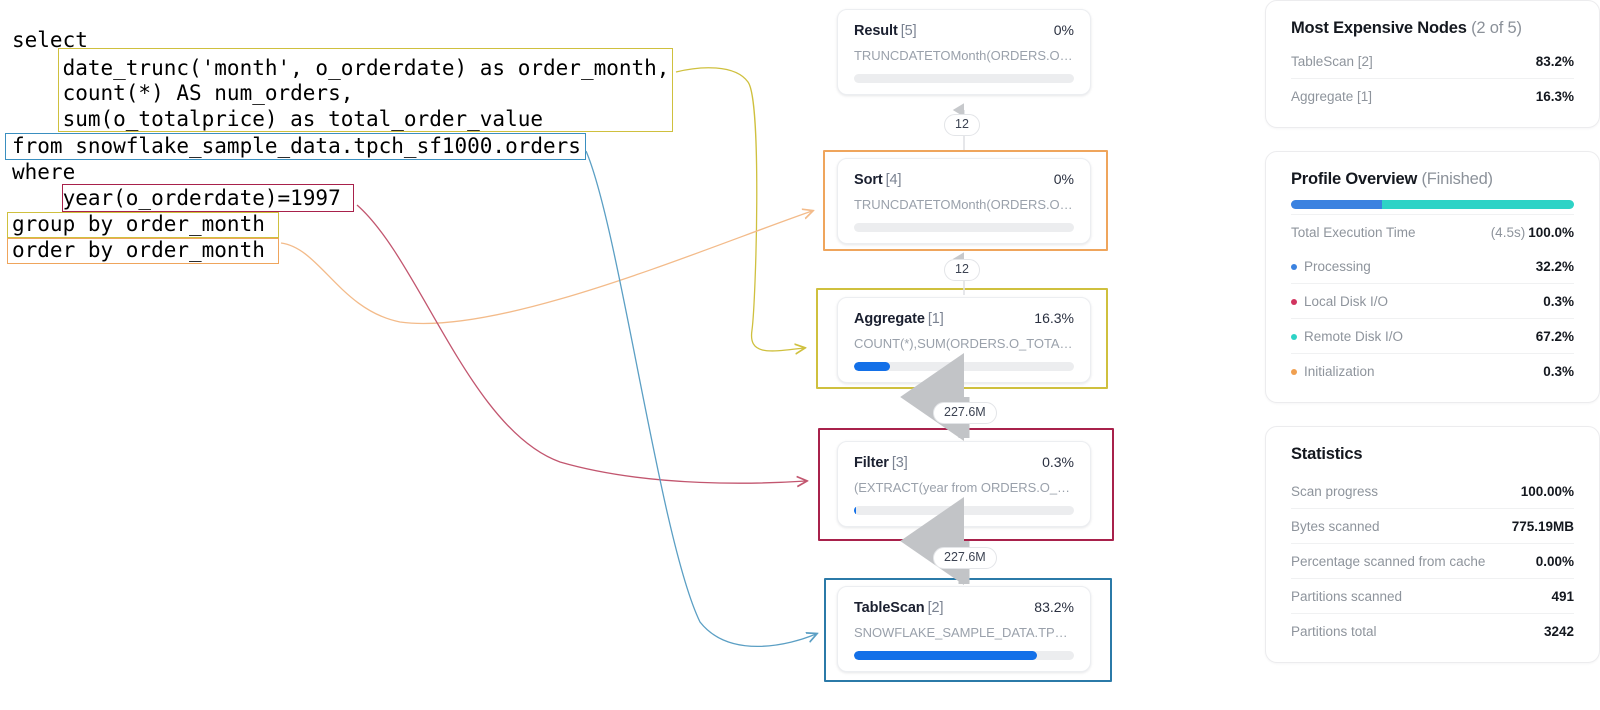 This screenshot has width=1600, height=710. Describe the element at coordinates (1335, 491) in the screenshot. I see `statistics-label: Scan progress` at that location.